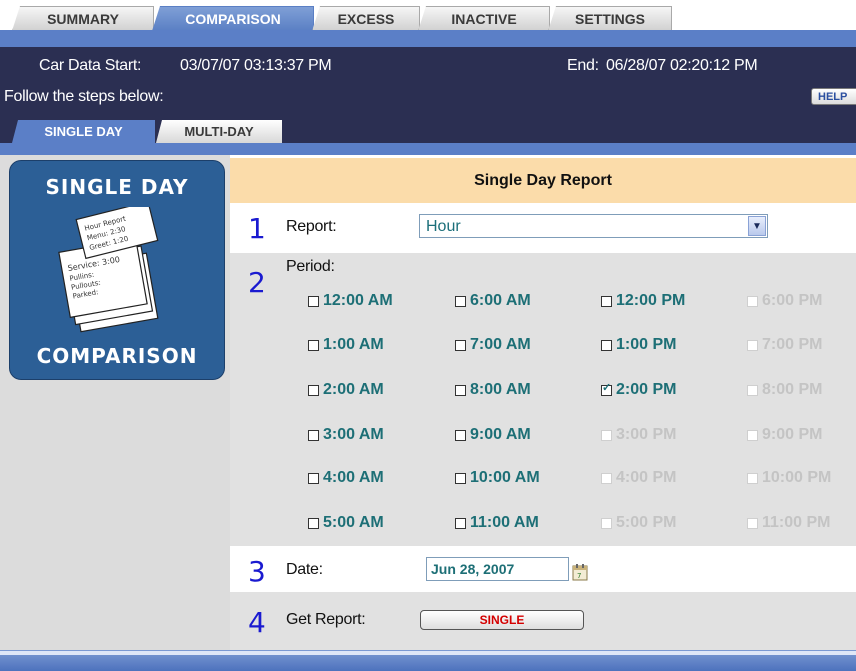 The image size is (856, 671). What do you see at coordinates (428, 653) in the screenshot?
I see `bottom-highlight` at bounding box center [428, 653].